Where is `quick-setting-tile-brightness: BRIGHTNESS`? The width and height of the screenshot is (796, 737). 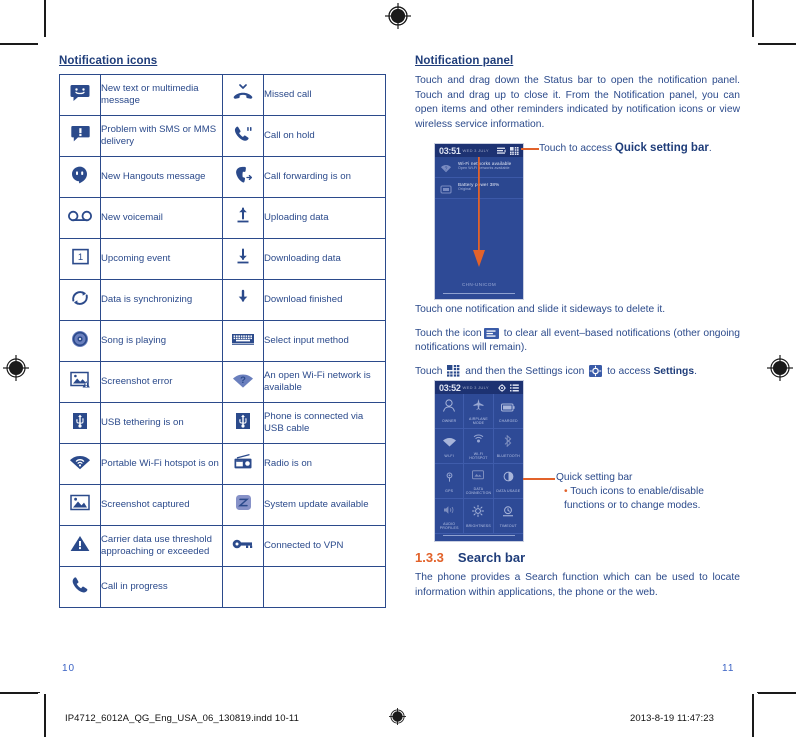 quick-setting-tile-brightness: BRIGHTNESS is located at coordinates (479, 516).